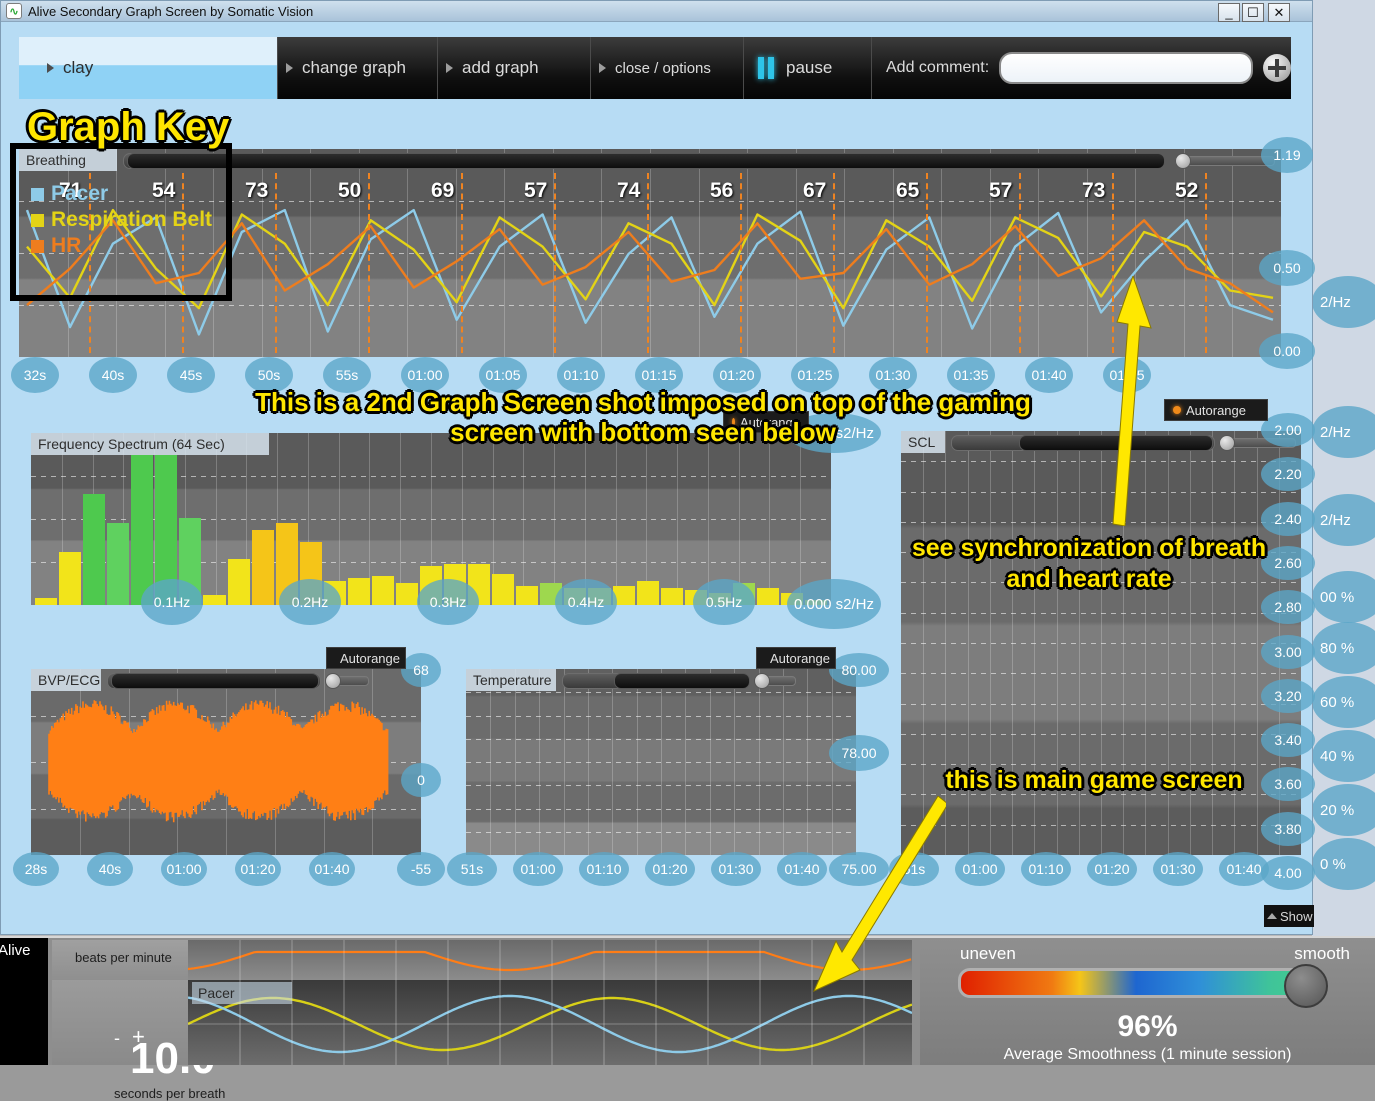 This screenshot has width=1375, height=1101. I want to click on sidebar-bubble: 80 %, so click(1343, 648).